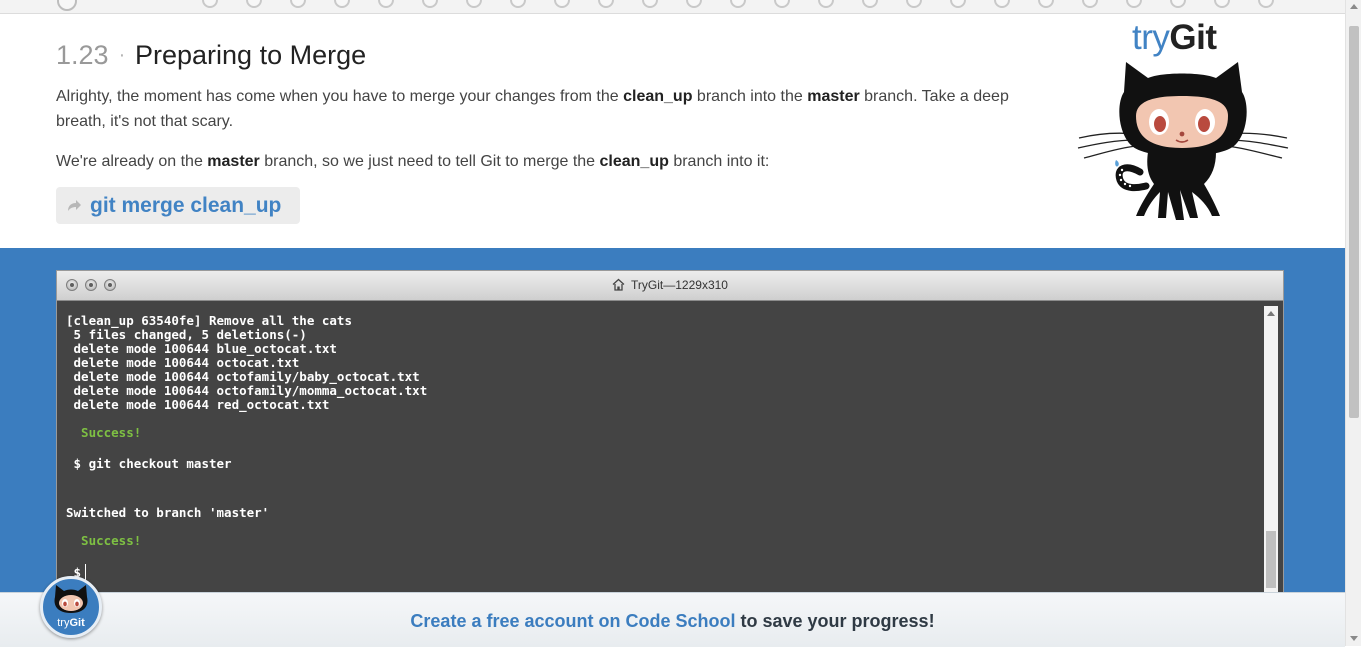  I want to click on lesson-progress-strip, so click(672, 7).